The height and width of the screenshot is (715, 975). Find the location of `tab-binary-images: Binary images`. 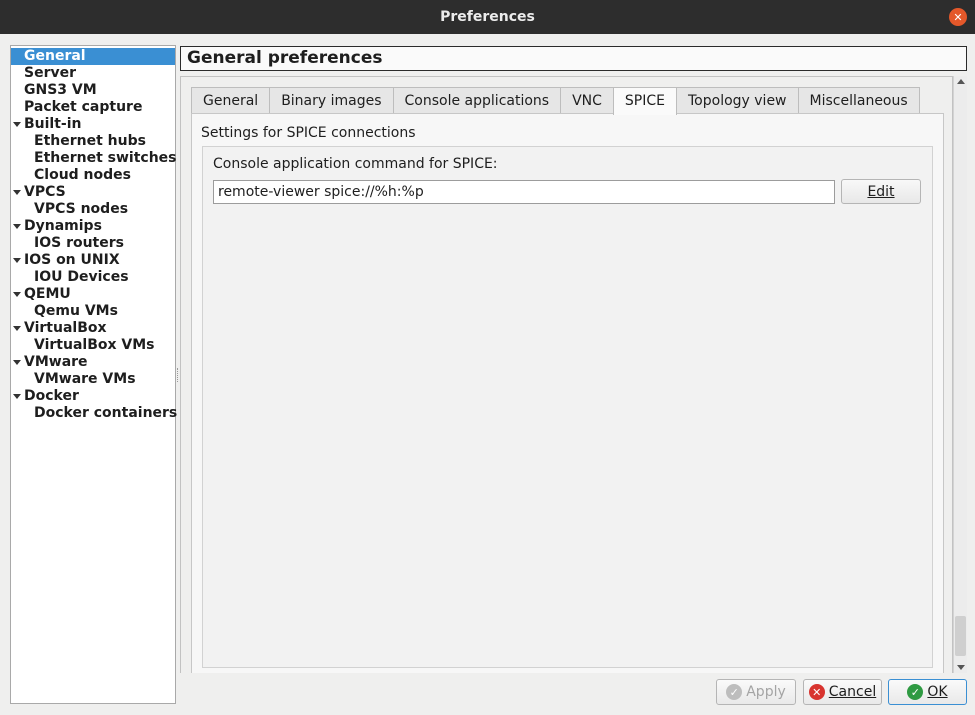

tab-binary-images: Binary images is located at coordinates (331, 100).